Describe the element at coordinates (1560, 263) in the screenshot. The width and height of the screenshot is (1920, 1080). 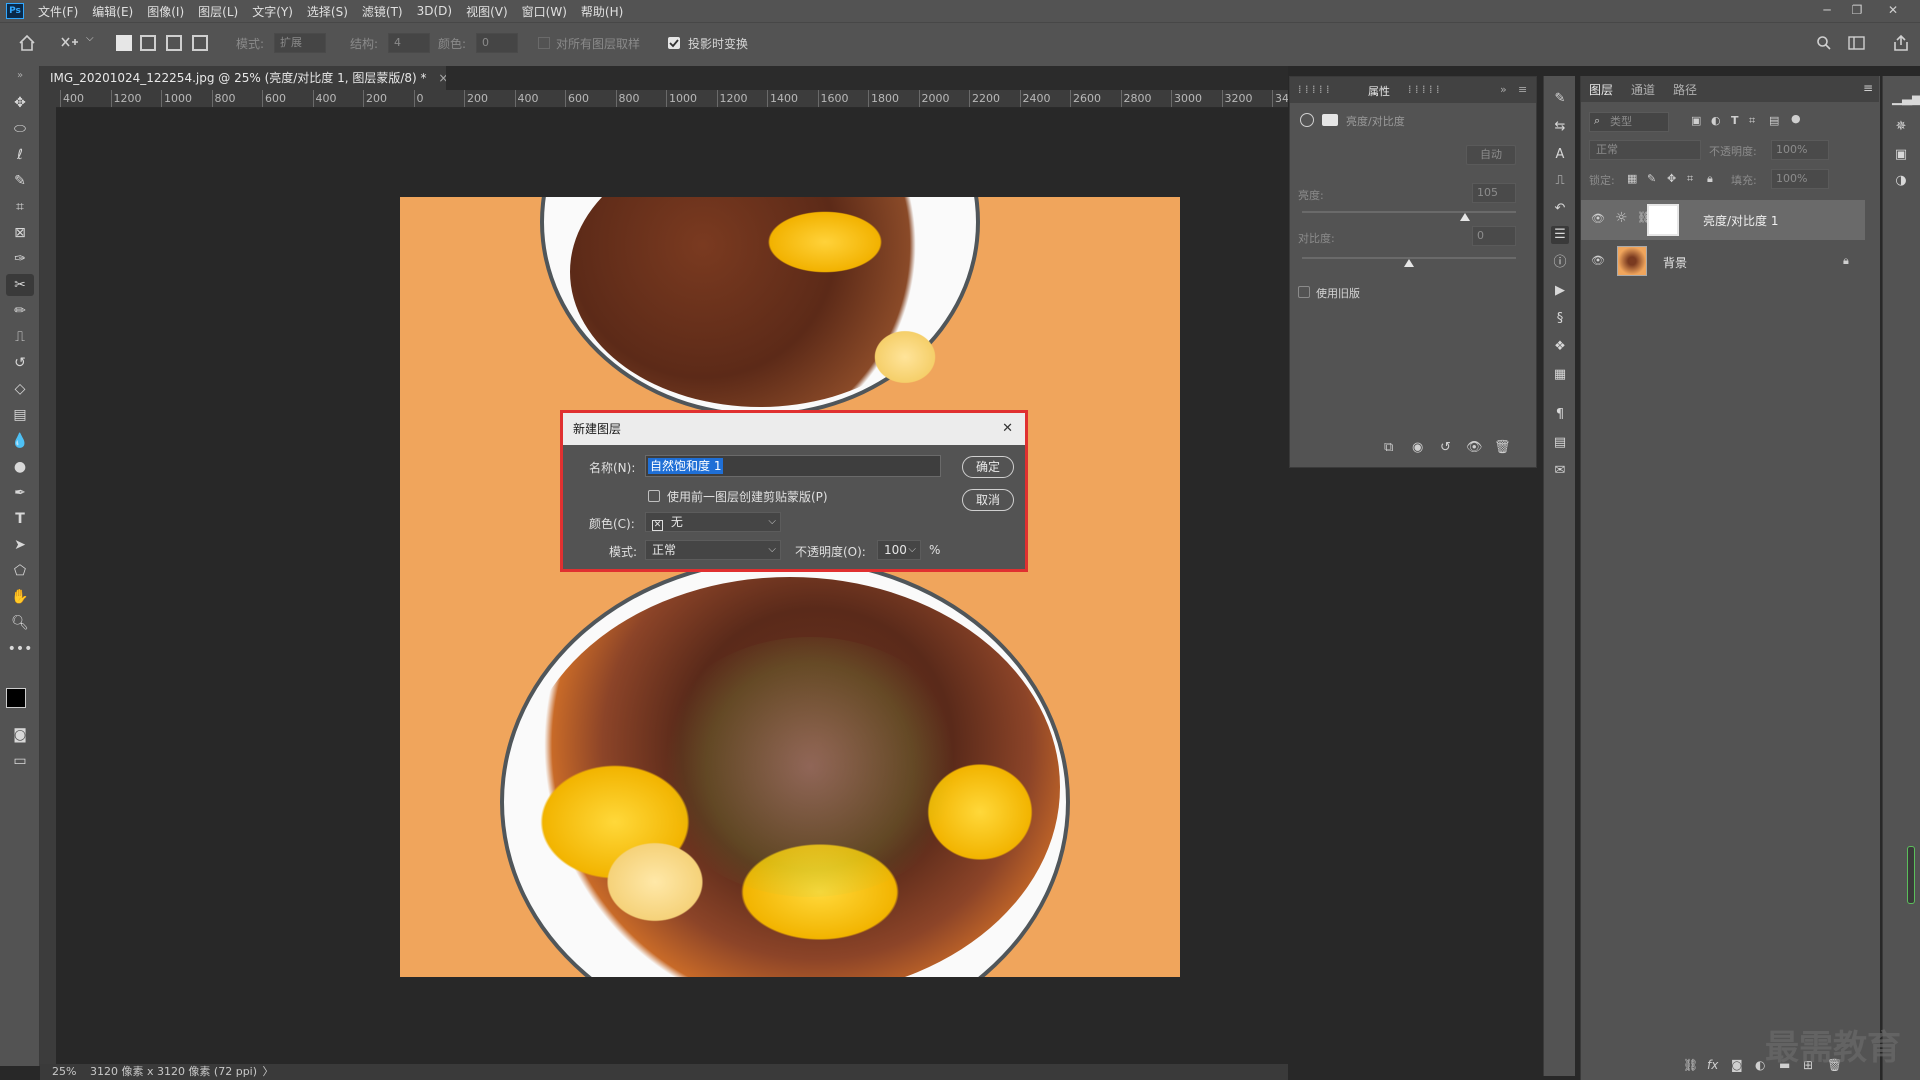
I see `info-icon: ⓘ` at that location.